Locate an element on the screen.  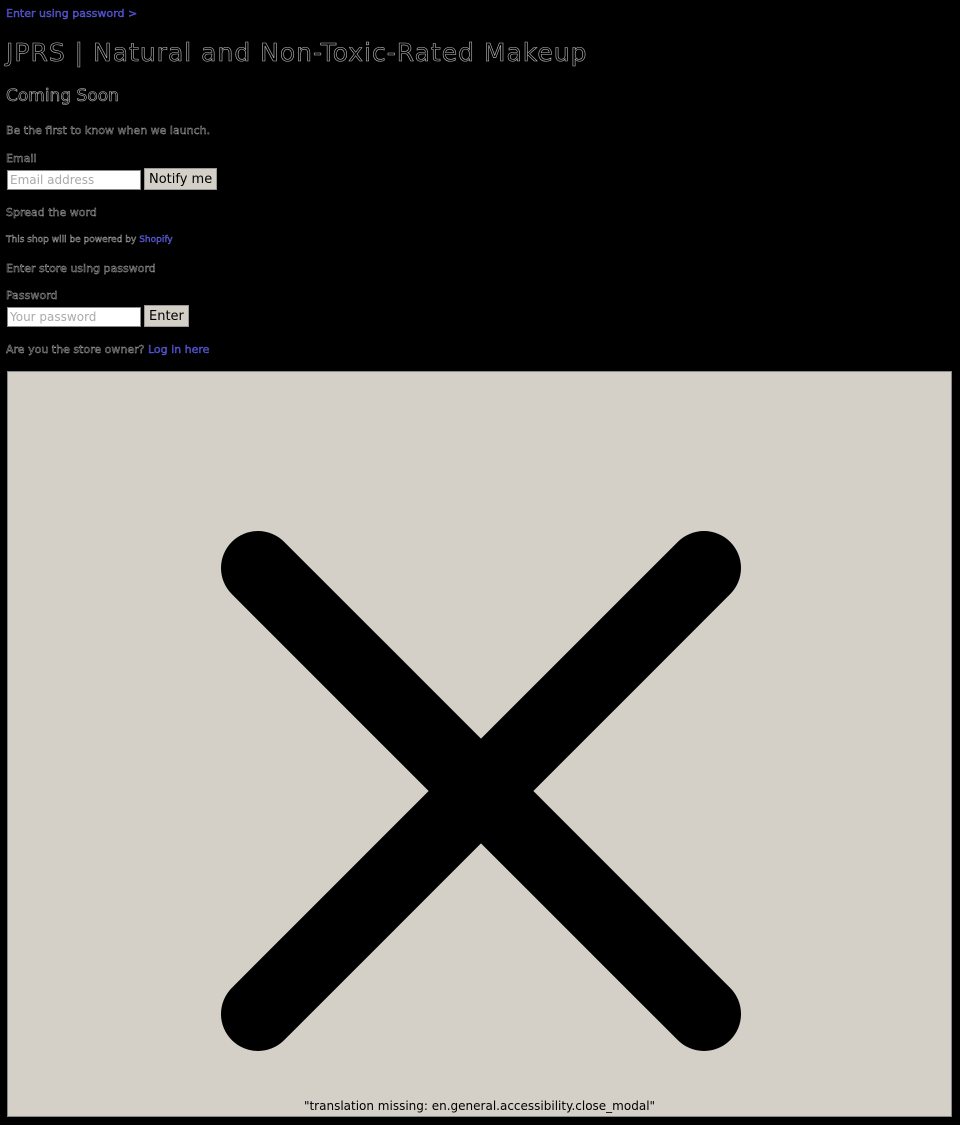
enter-button: Enter is located at coordinates (166, 316).